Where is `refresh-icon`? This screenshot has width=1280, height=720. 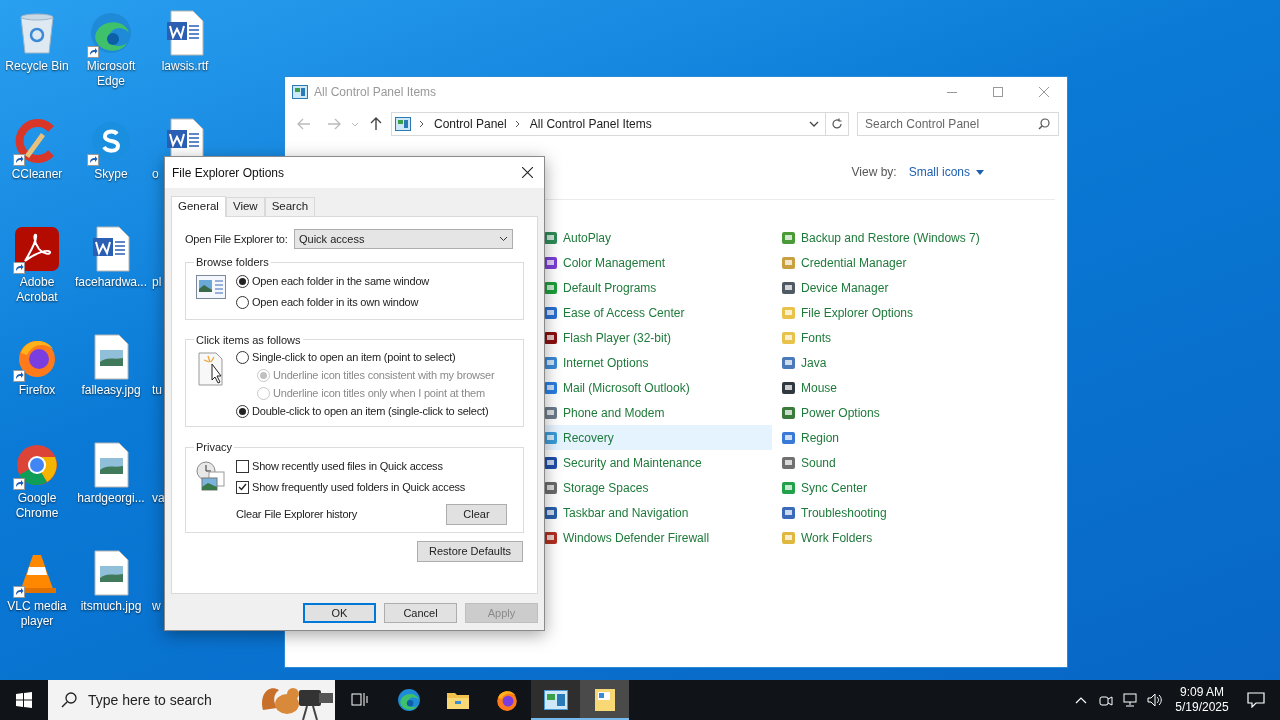
refresh-icon is located at coordinates (837, 124).